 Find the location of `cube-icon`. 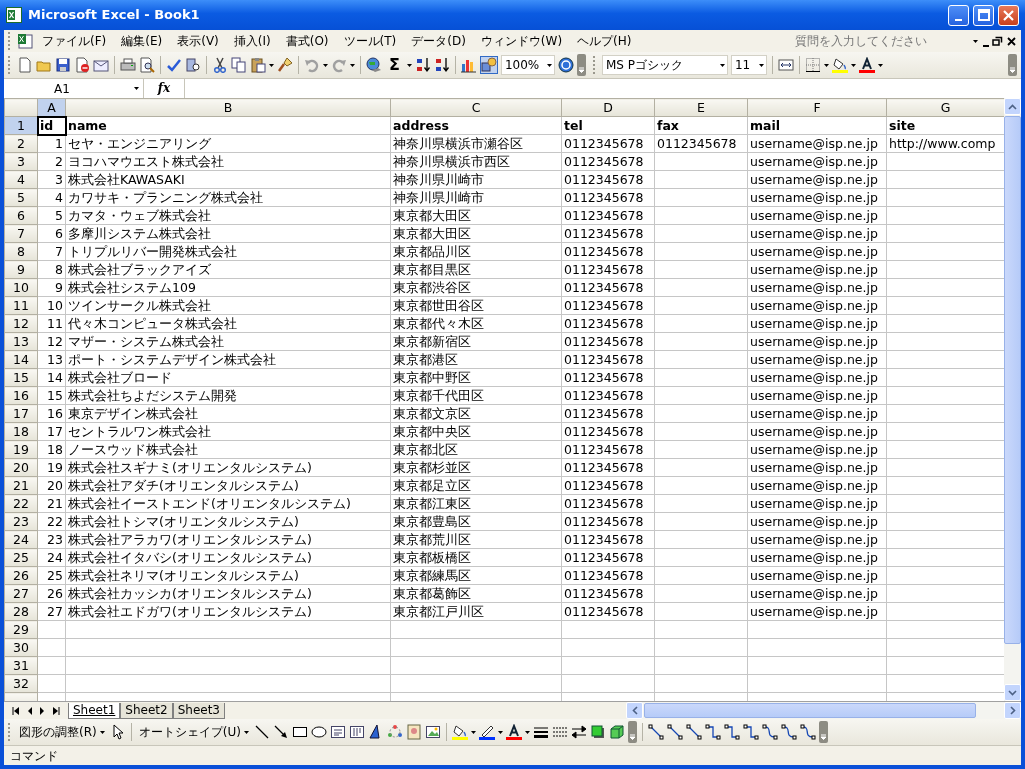

cube-icon is located at coordinates (616, 732).